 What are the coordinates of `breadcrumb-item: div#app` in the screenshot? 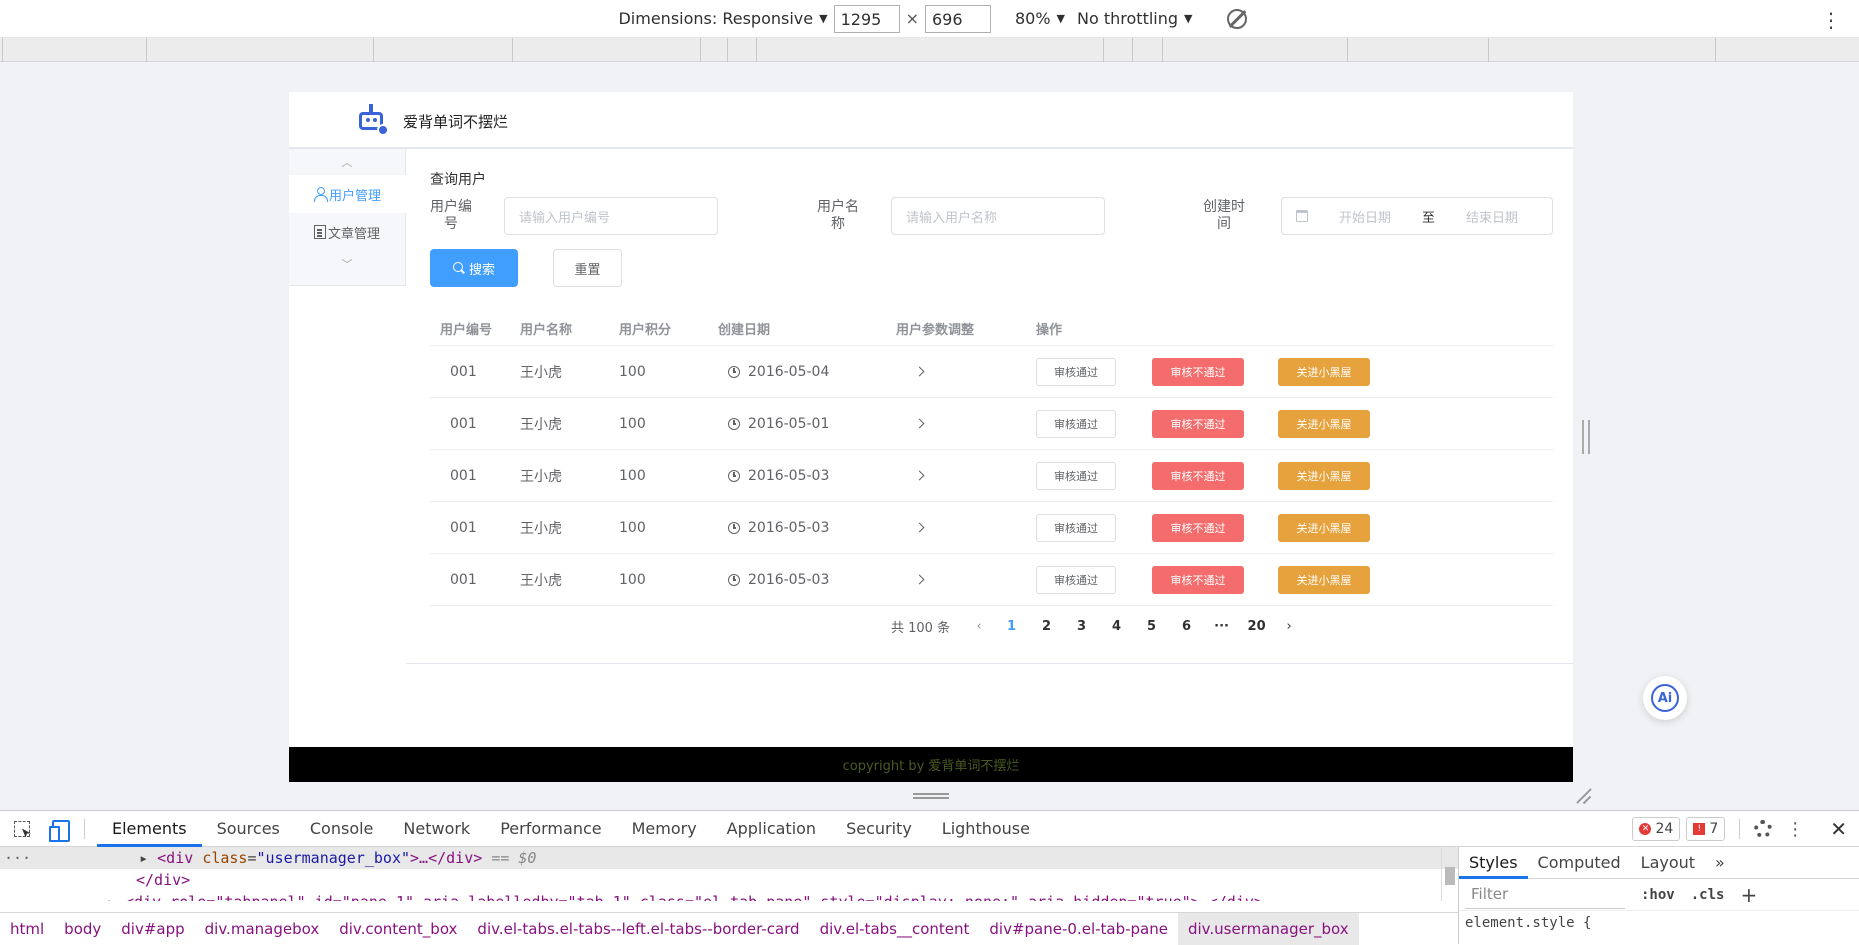 It's located at (152, 929).